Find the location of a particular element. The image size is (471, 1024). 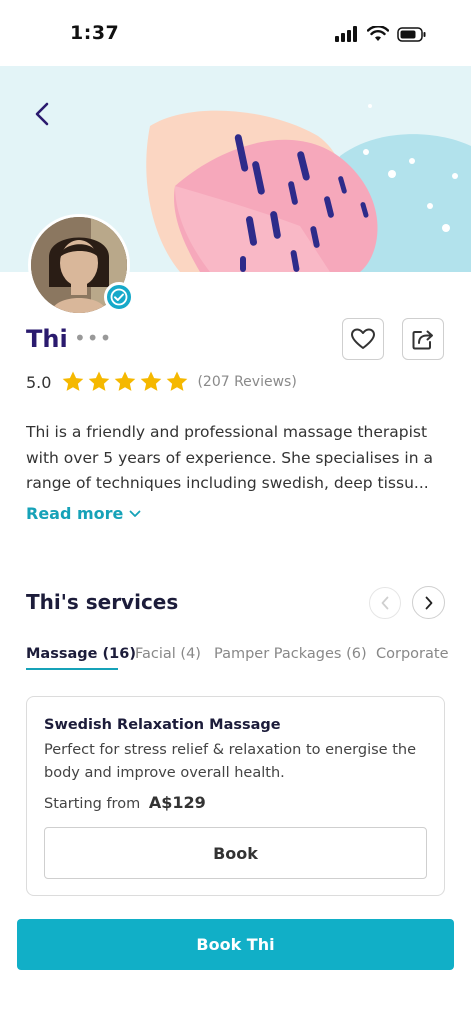

back-chevron-icon is located at coordinates (42, 114).